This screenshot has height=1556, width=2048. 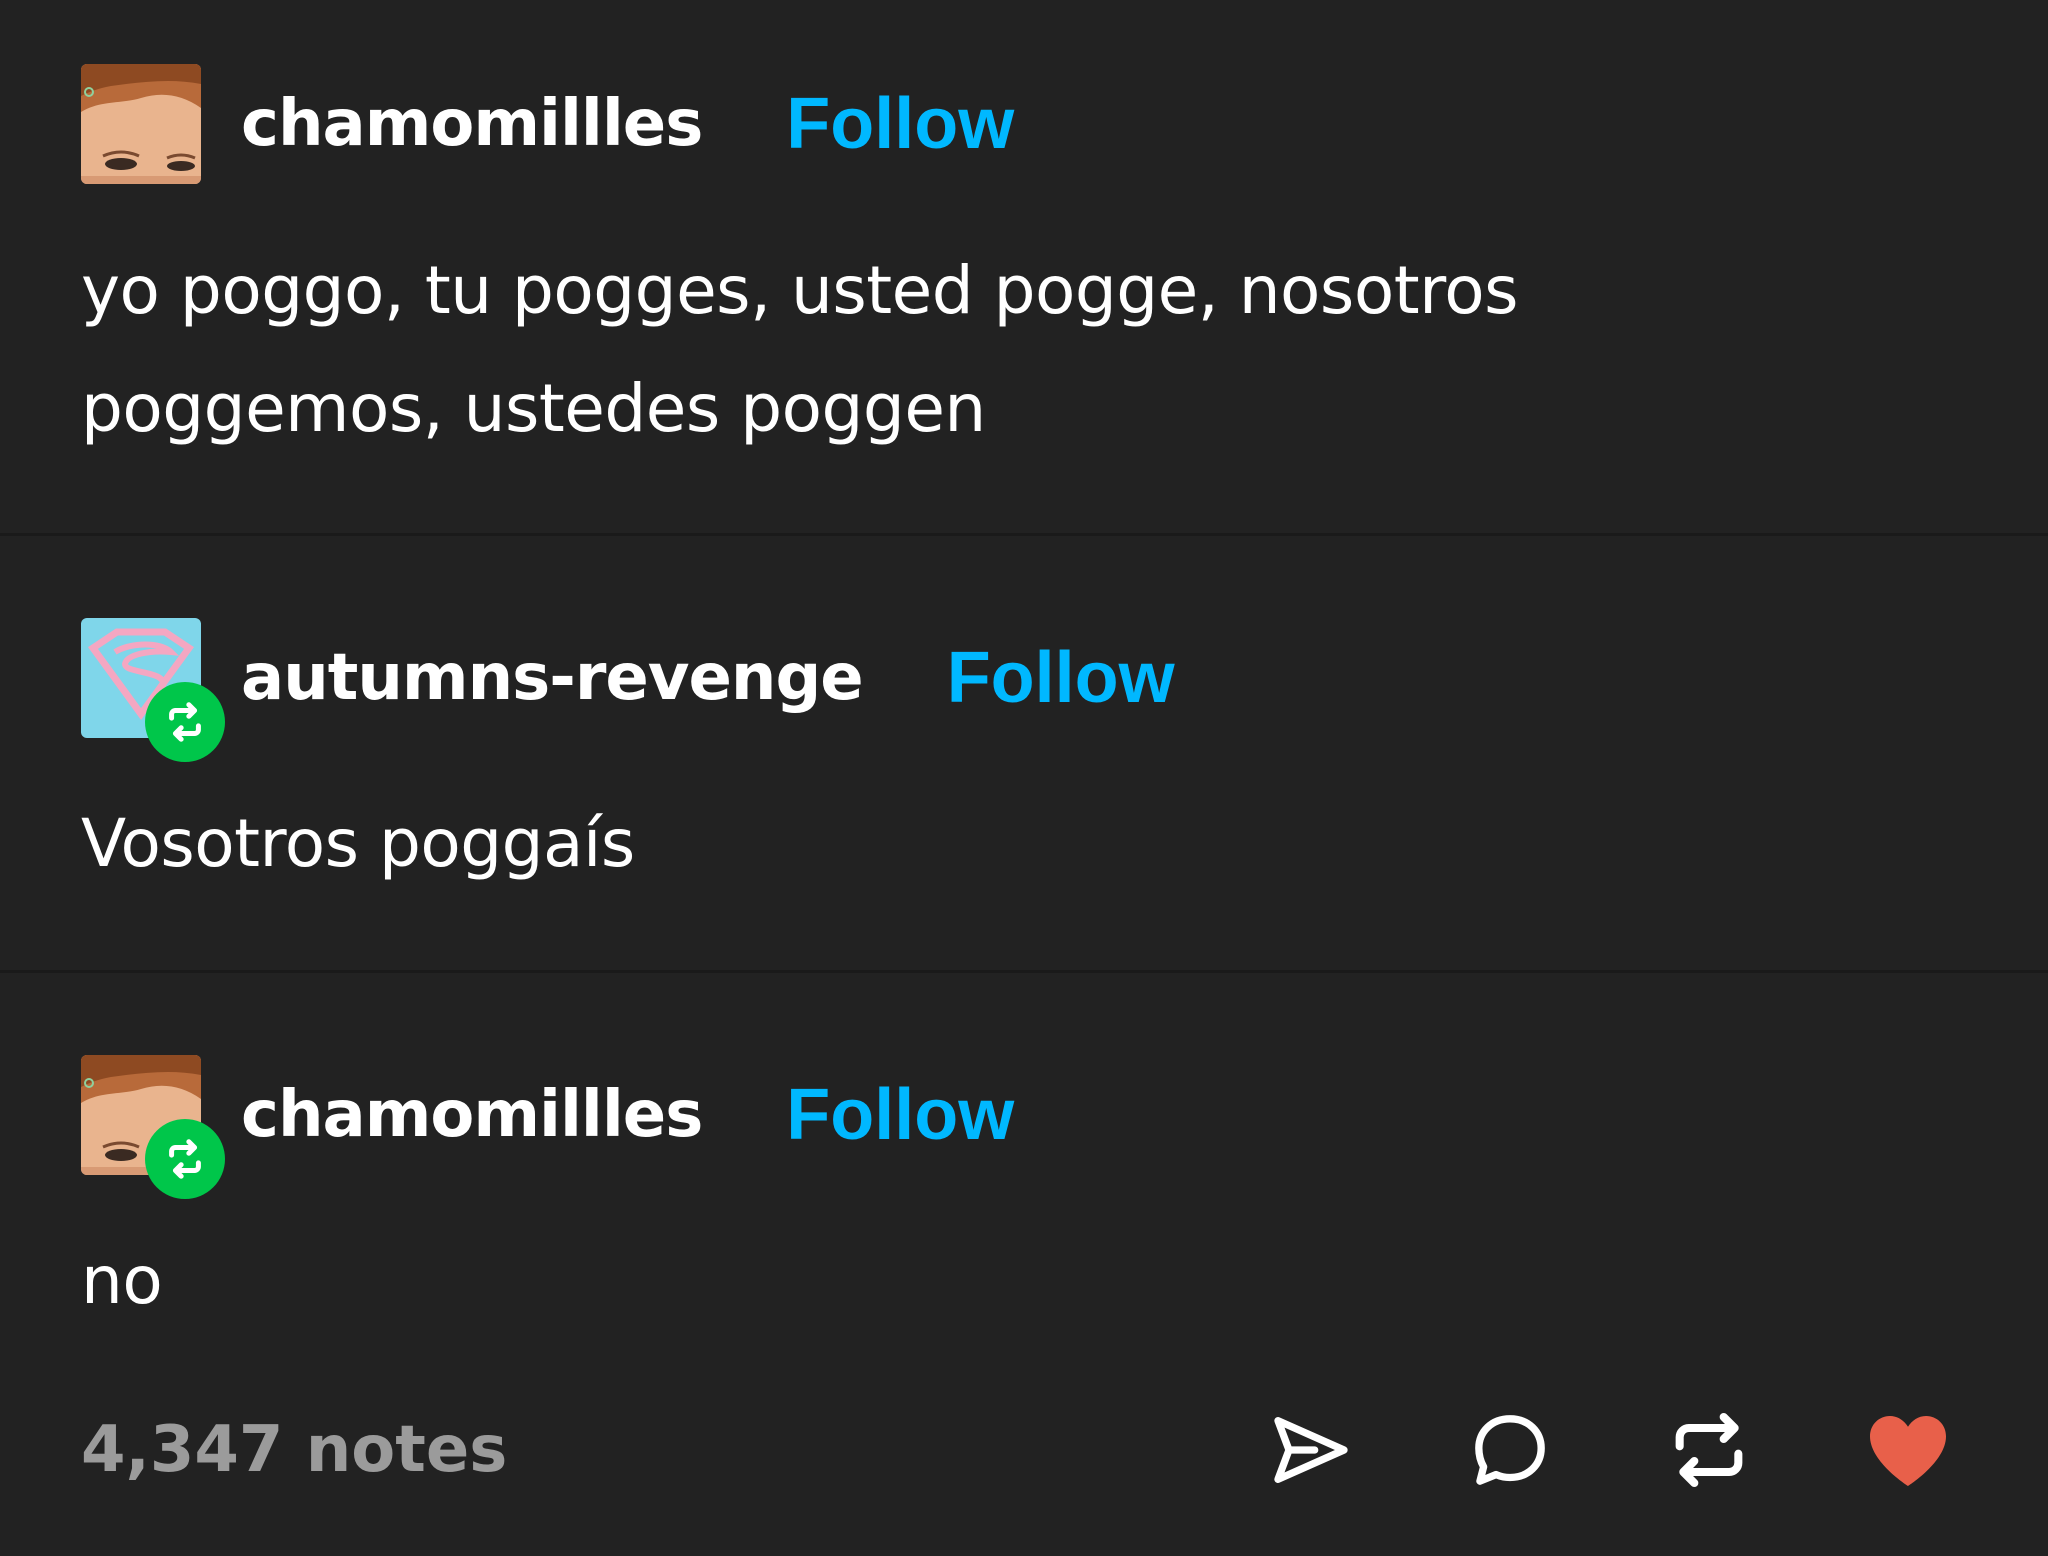 I want to click on notes-count: 4,347 notes, so click(x=294, y=1450).